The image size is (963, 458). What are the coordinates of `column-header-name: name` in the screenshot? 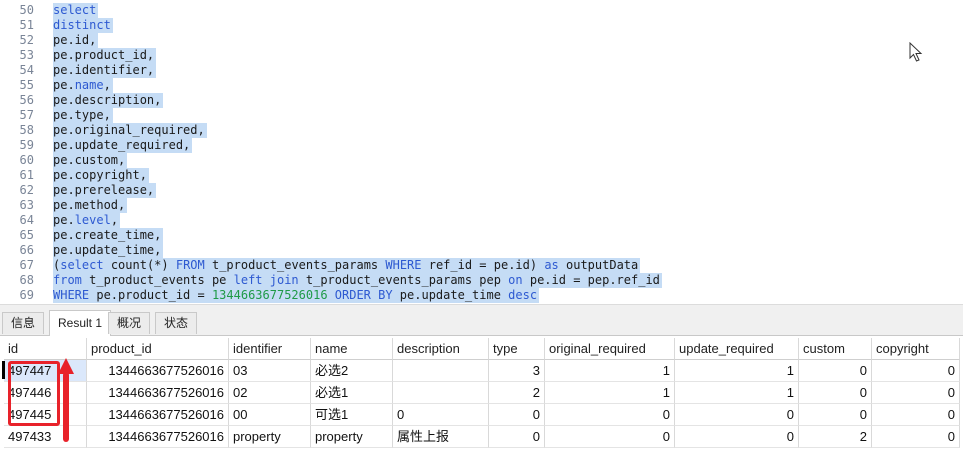 It's located at (352, 349).